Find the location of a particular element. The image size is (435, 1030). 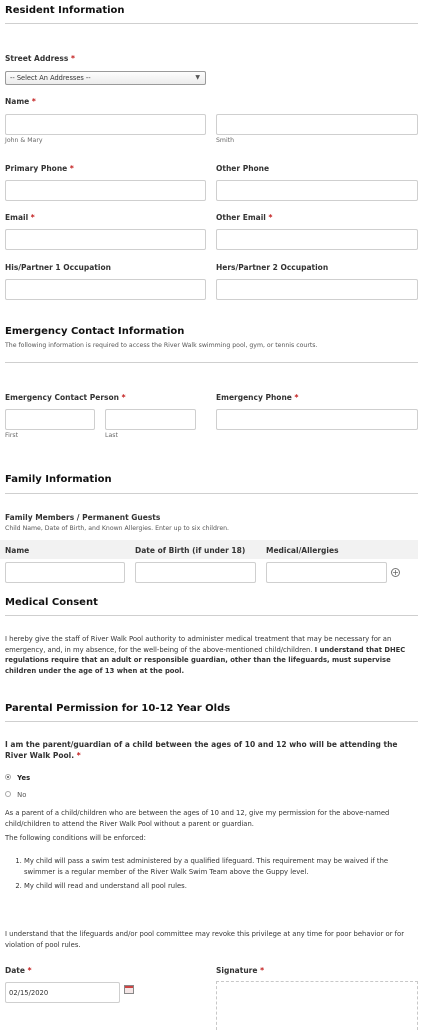

first-name-input is located at coordinates (105, 124).